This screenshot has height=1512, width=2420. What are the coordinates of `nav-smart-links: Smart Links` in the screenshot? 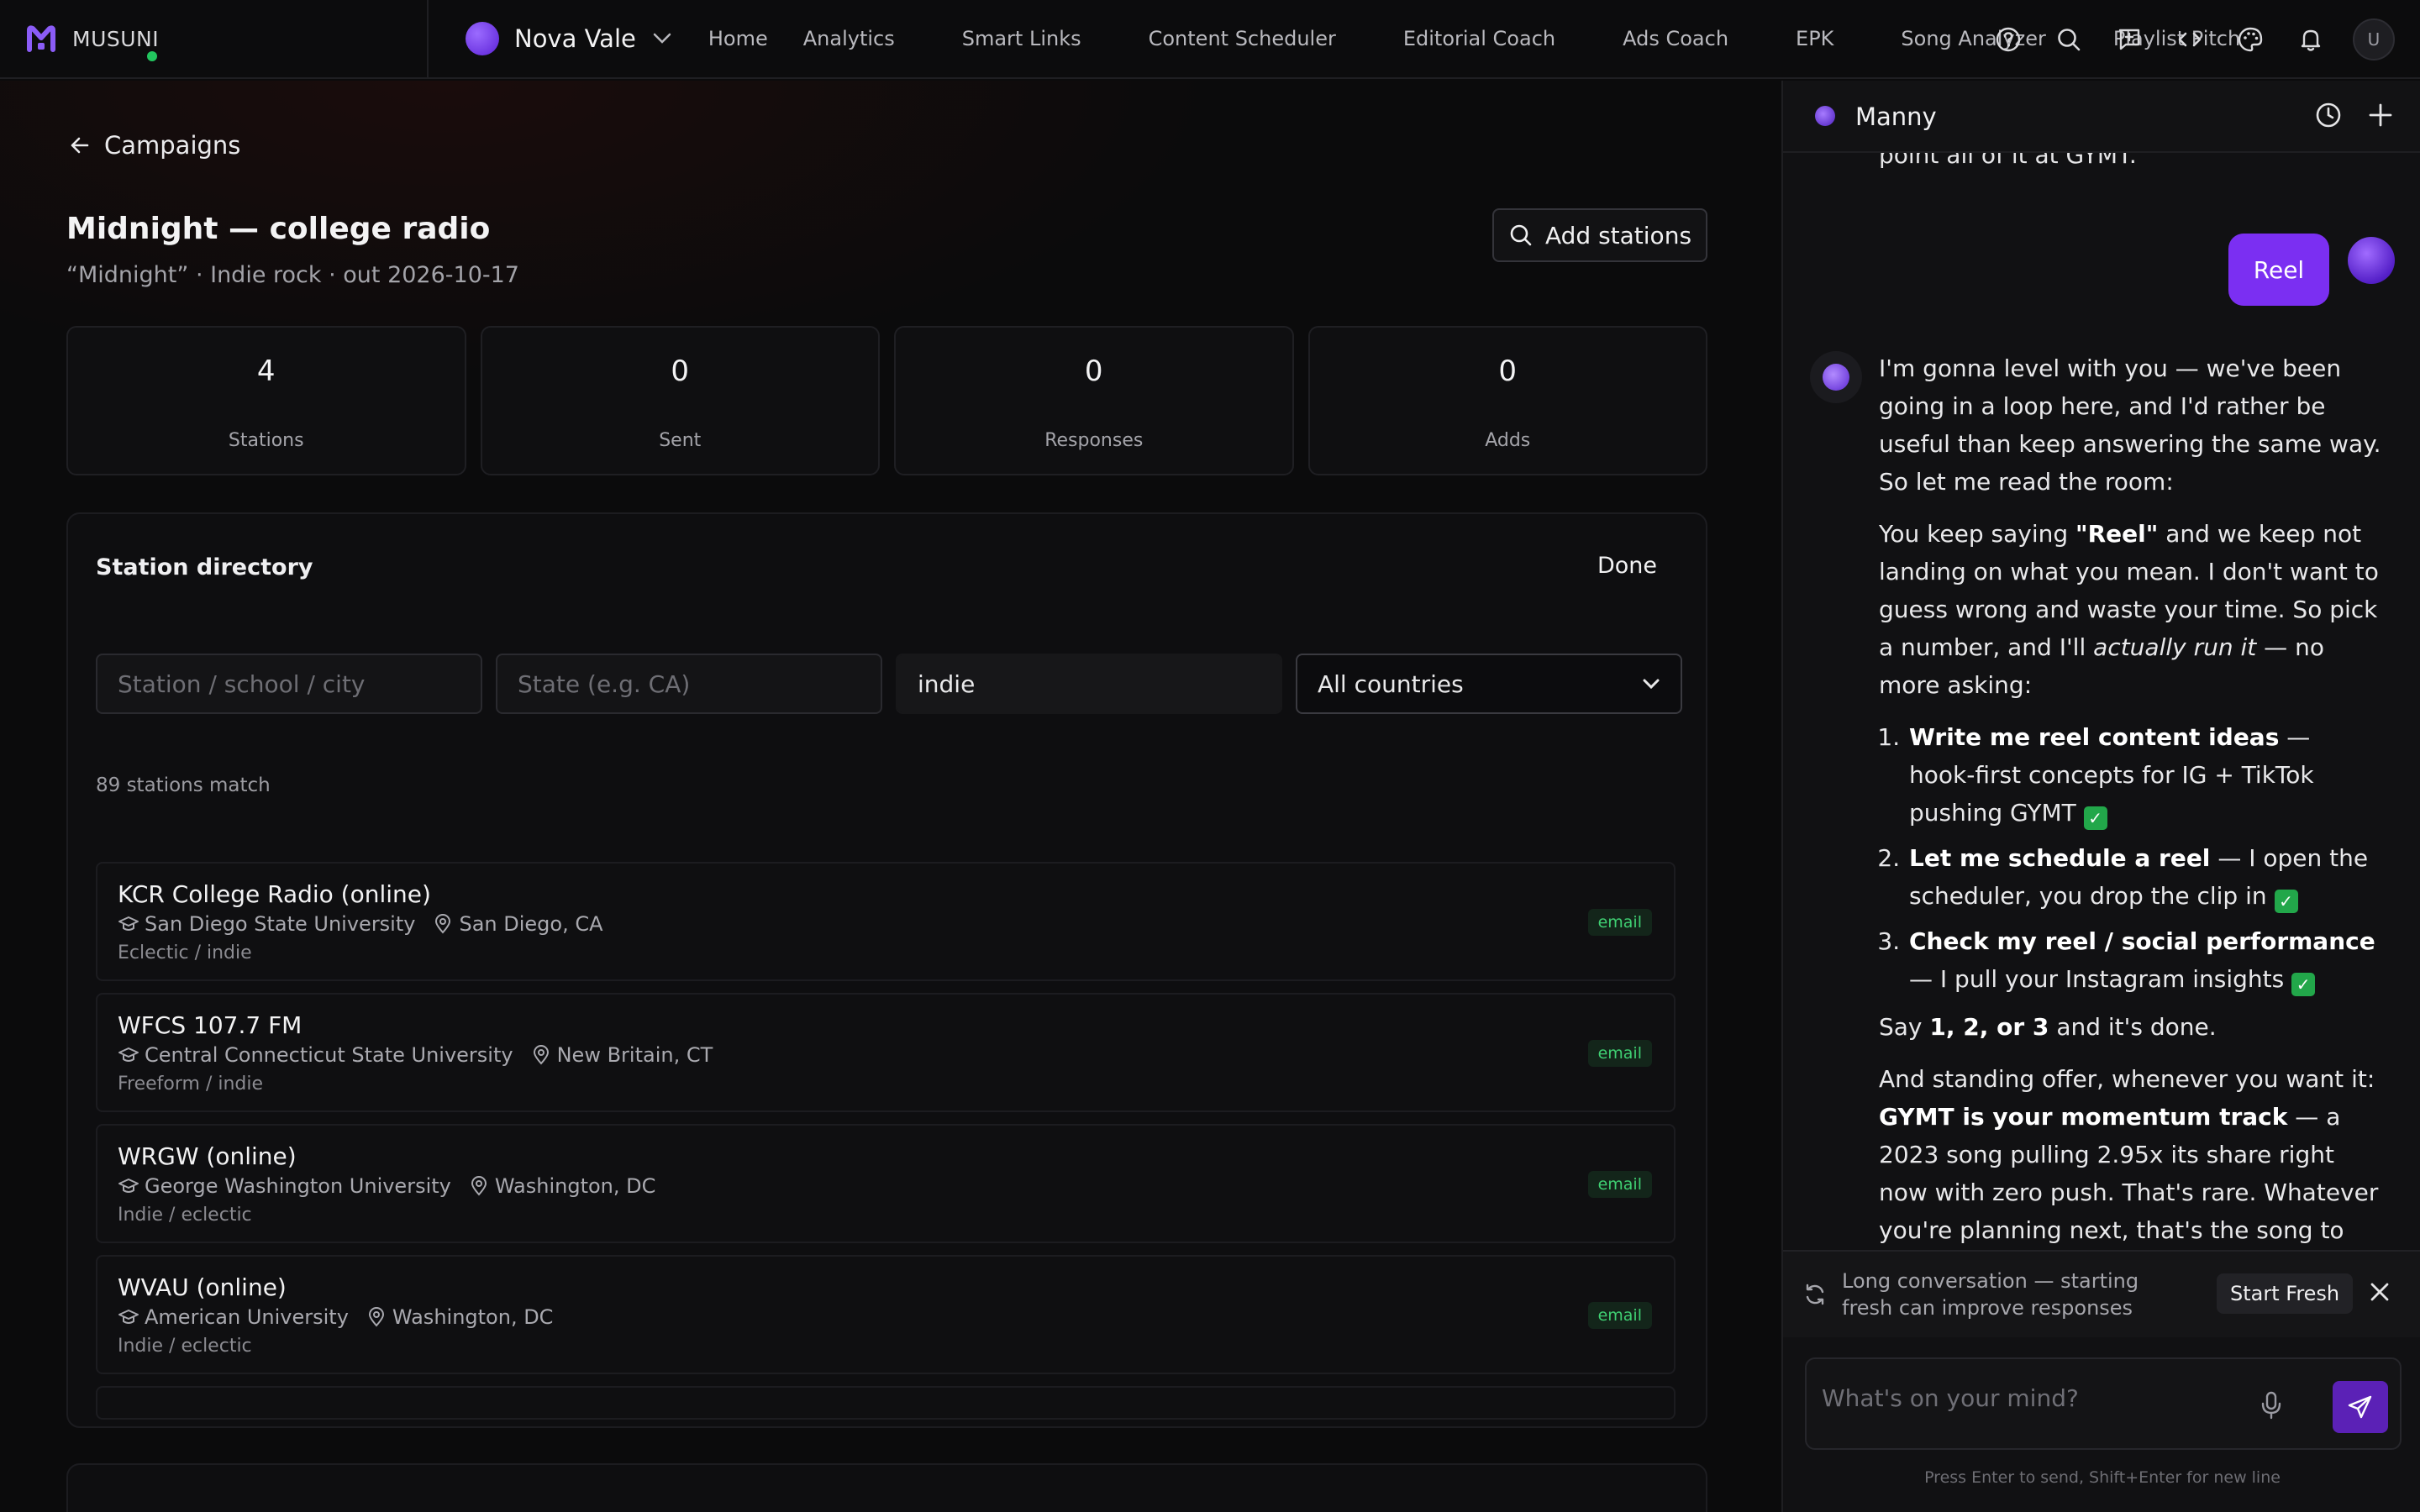 It's located at (1022, 38).